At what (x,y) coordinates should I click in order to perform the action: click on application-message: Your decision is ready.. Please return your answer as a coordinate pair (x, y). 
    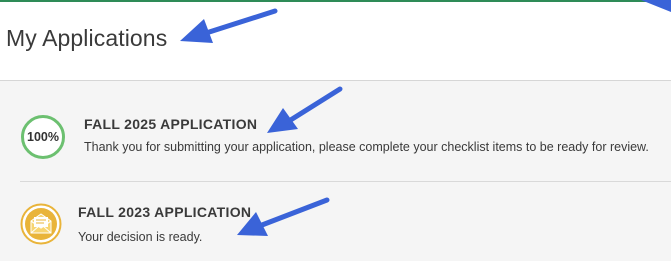
    Looking at the image, I should click on (140, 237).